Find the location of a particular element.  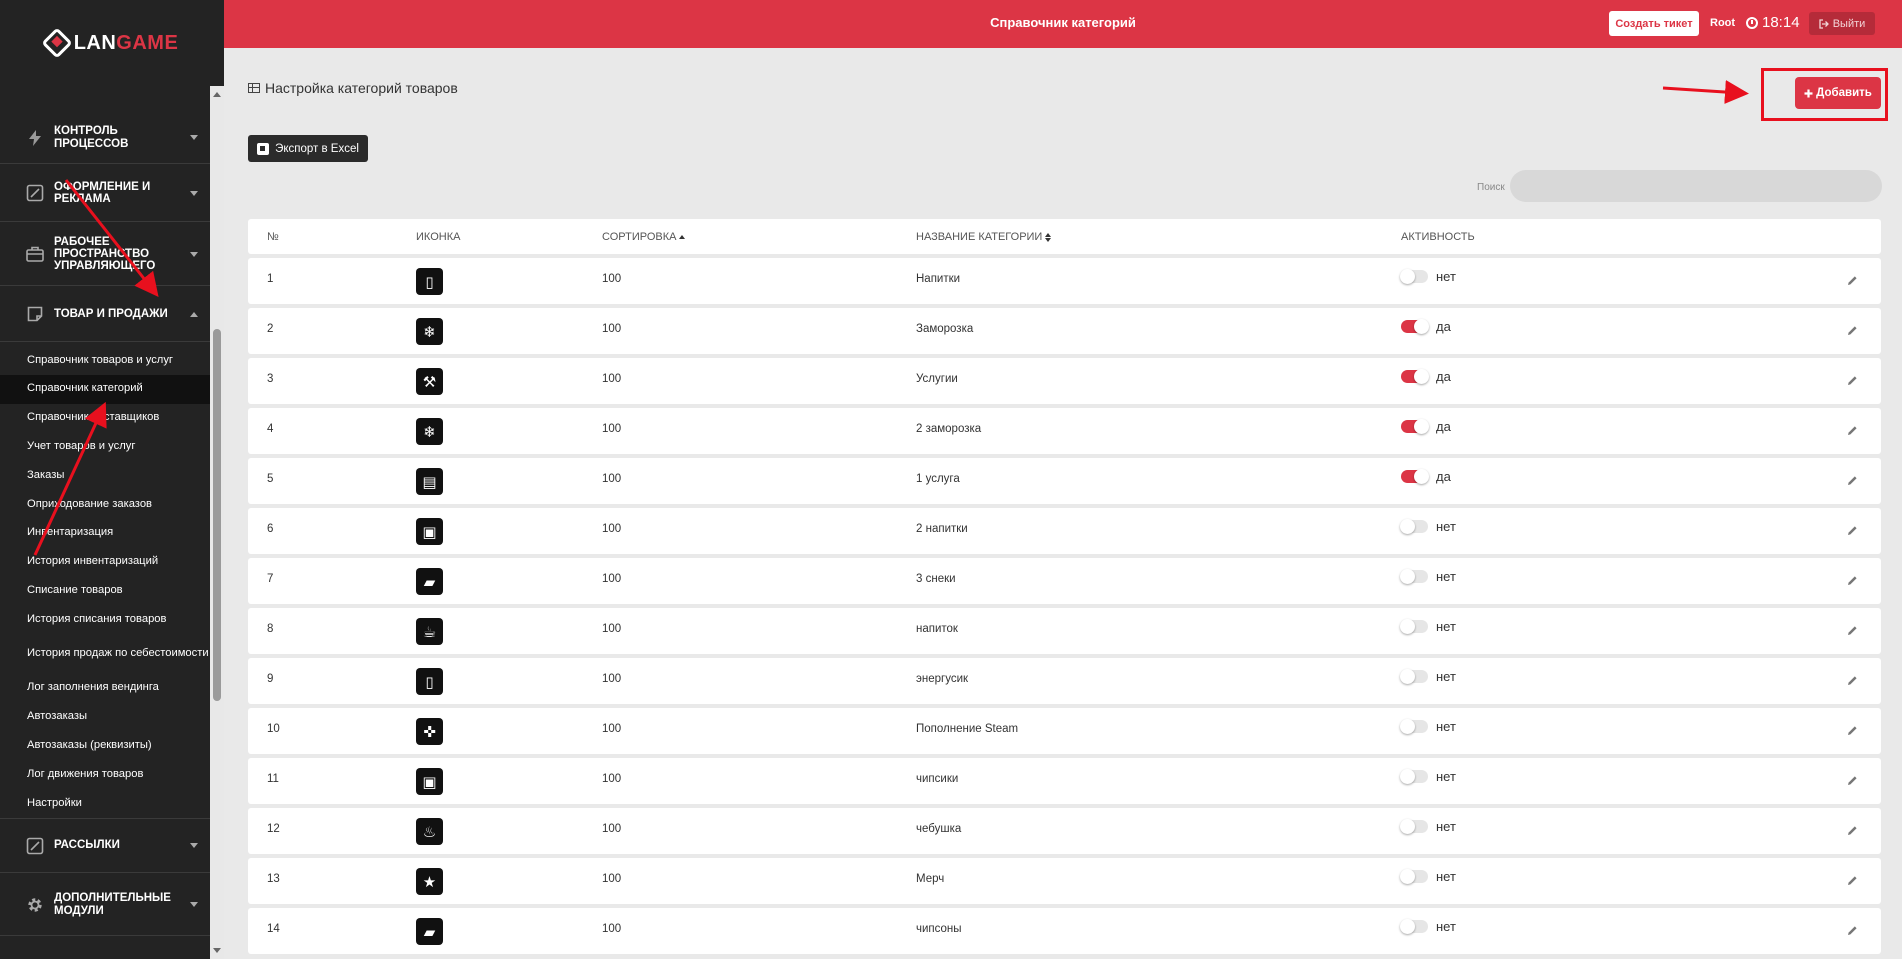

table-row: 9 ▯ 100 энергусик нет is located at coordinates (1064, 681).